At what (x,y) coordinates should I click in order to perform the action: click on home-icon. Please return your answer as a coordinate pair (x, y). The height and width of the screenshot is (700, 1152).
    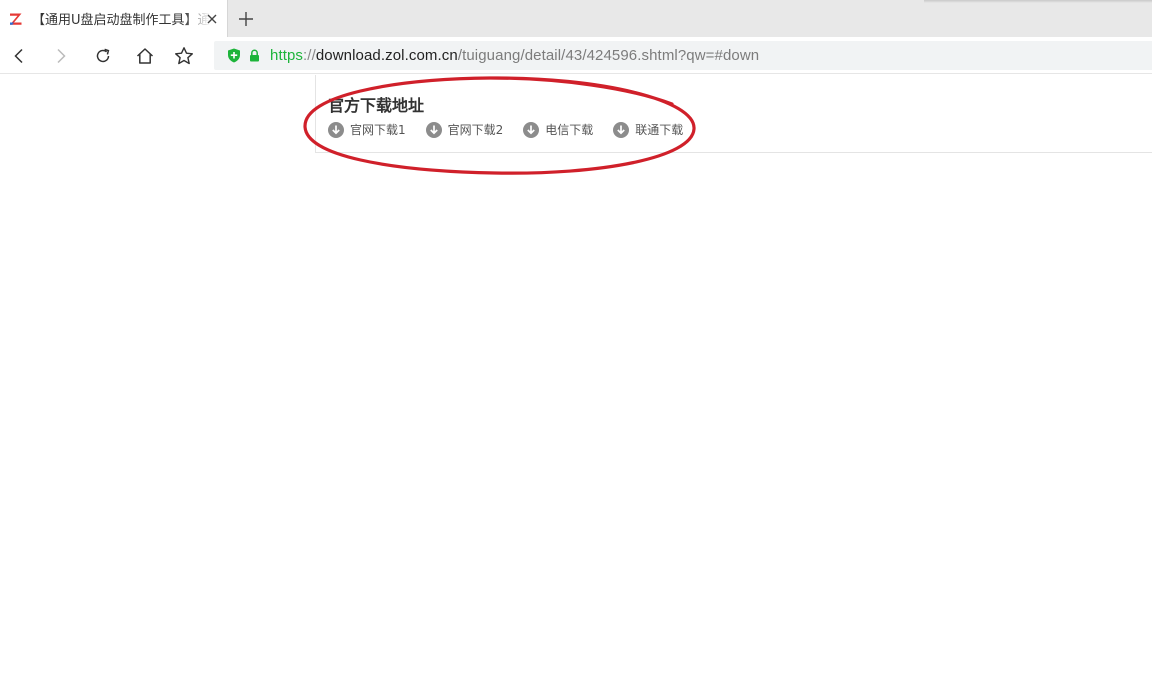
    Looking at the image, I should click on (145, 56).